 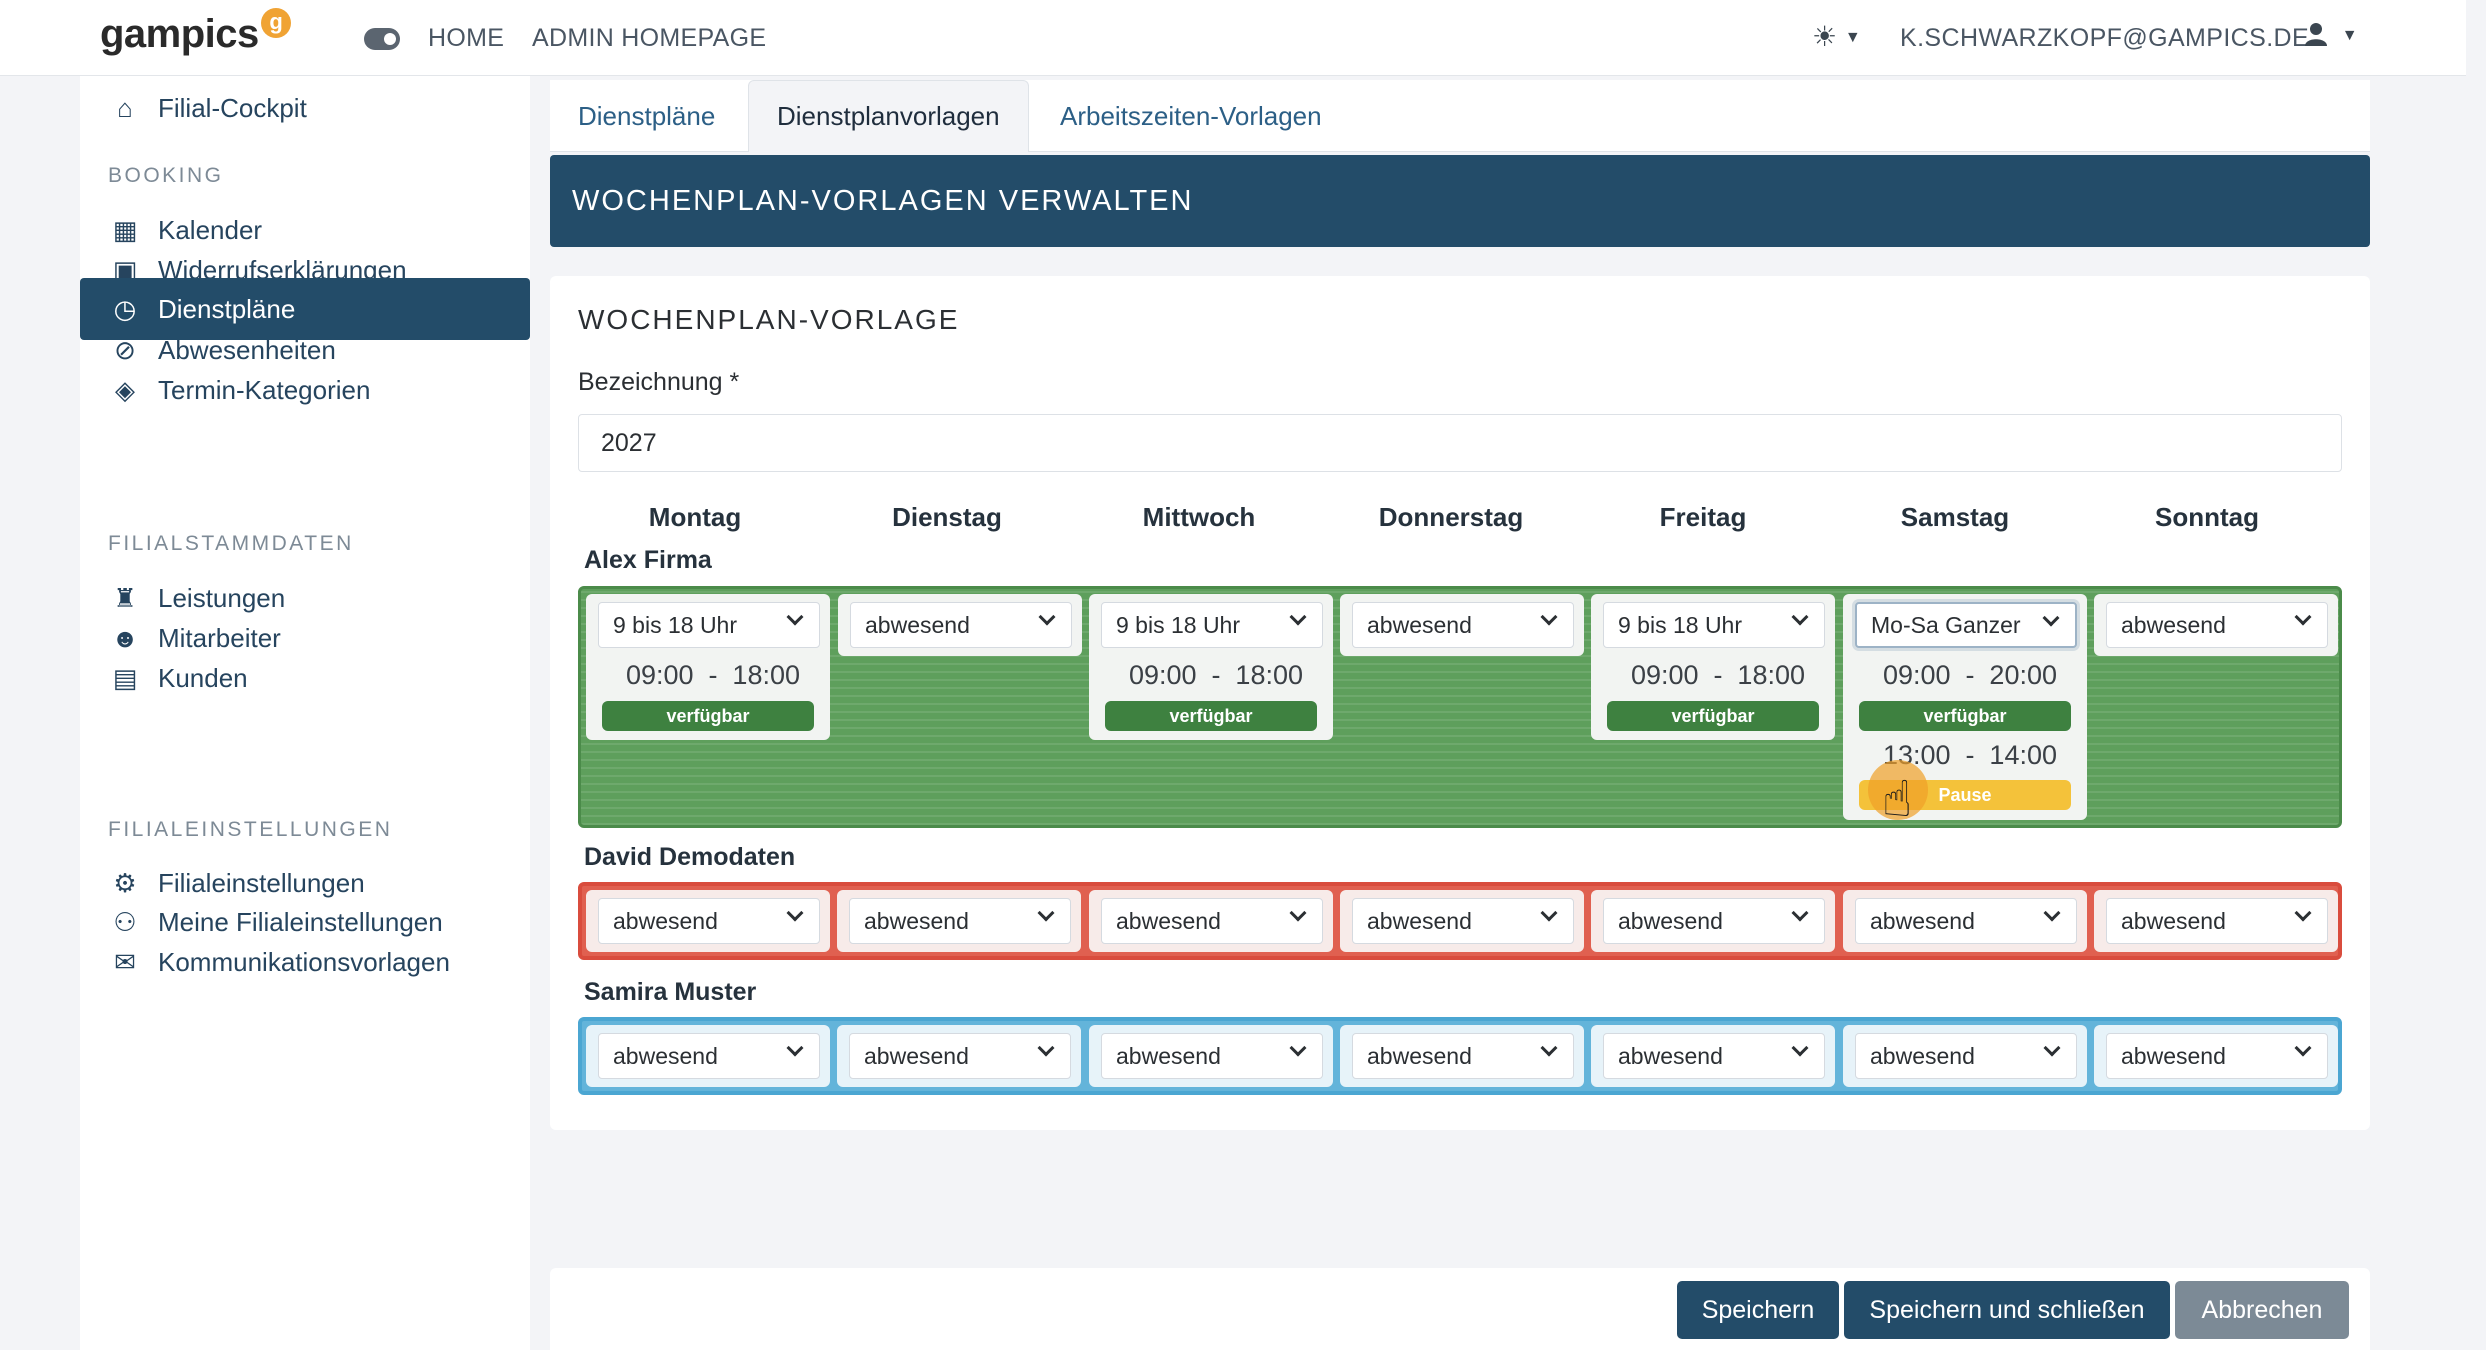 What do you see at coordinates (648, 560) in the screenshot?
I see `employee-name: Alex Firma` at bounding box center [648, 560].